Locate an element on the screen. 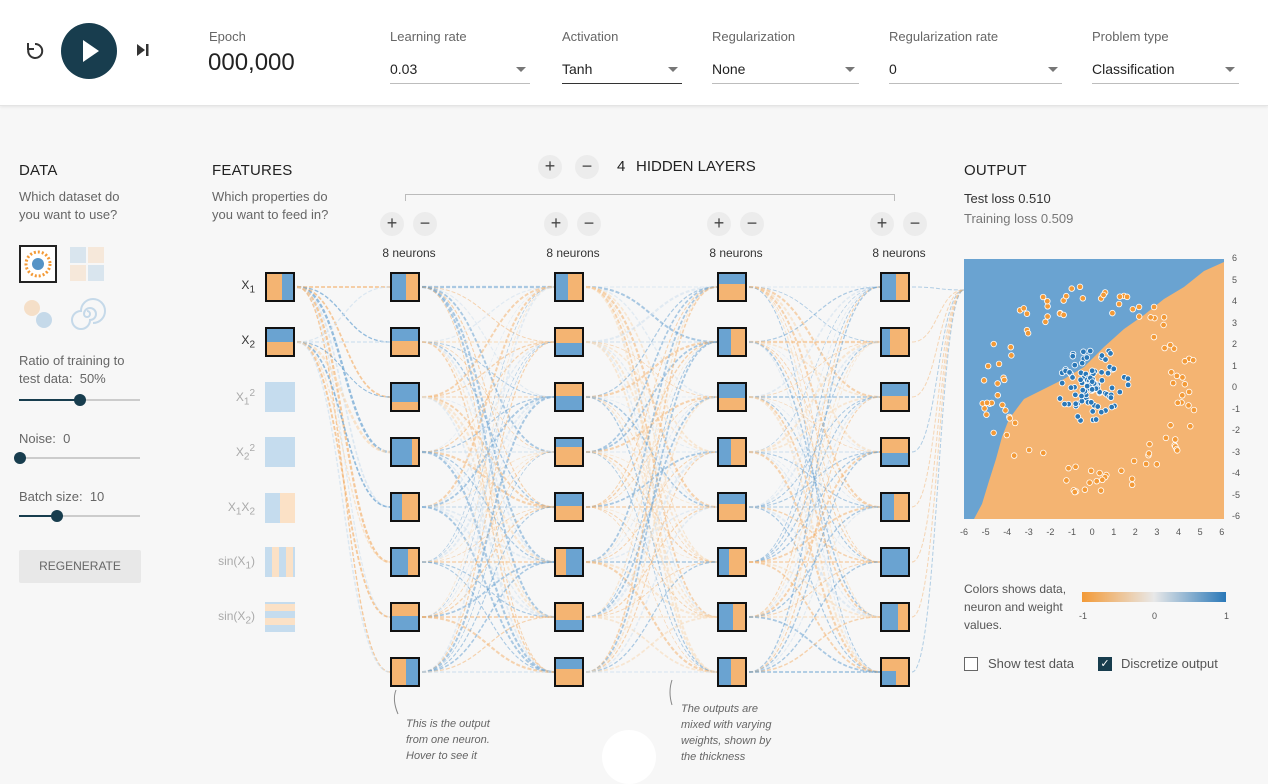 The width and height of the screenshot is (1268, 784). x-tick: 2 is located at coordinates (1135, 532).